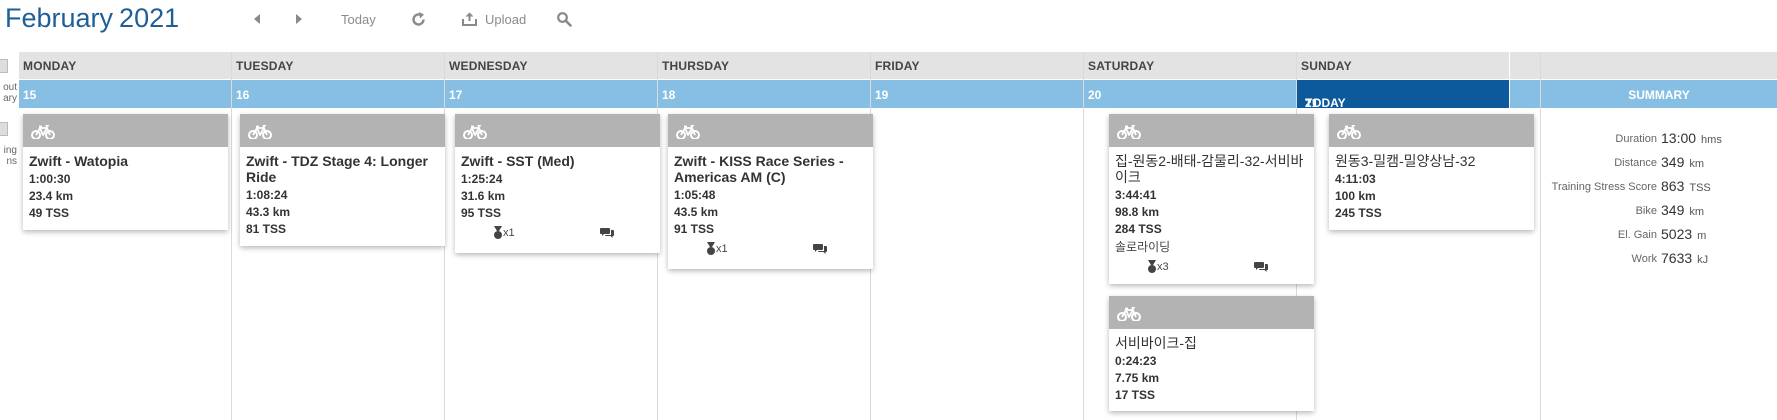  What do you see at coordinates (1135, 395) in the screenshot?
I see `workout-tss: 17 TSS` at bounding box center [1135, 395].